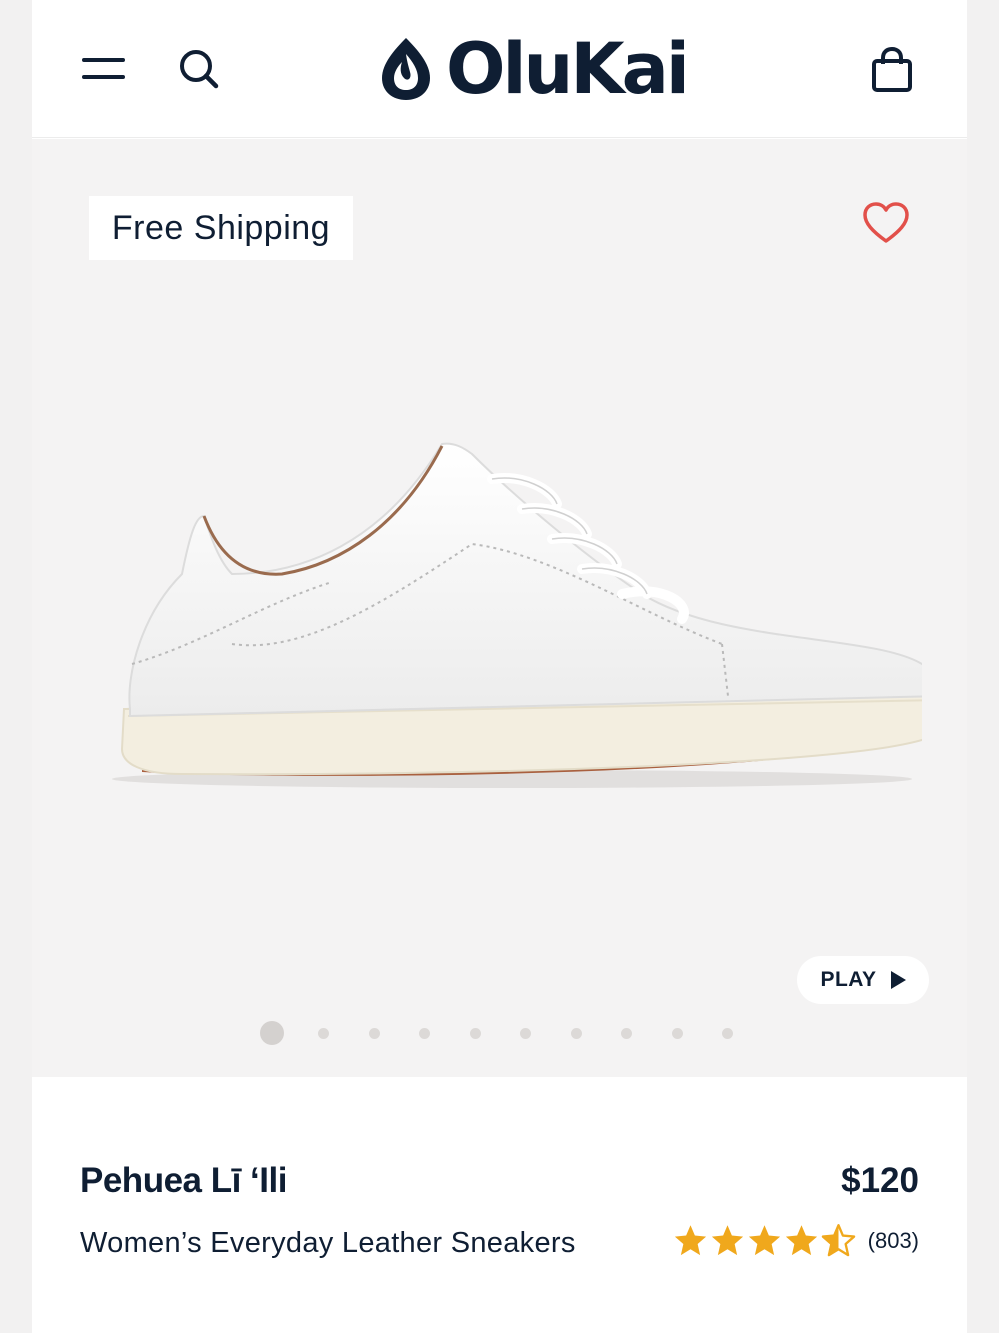 Image resolution: width=999 pixels, height=1333 pixels. Describe the element at coordinates (199, 69) in the screenshot. I see `search-icon` at that location.